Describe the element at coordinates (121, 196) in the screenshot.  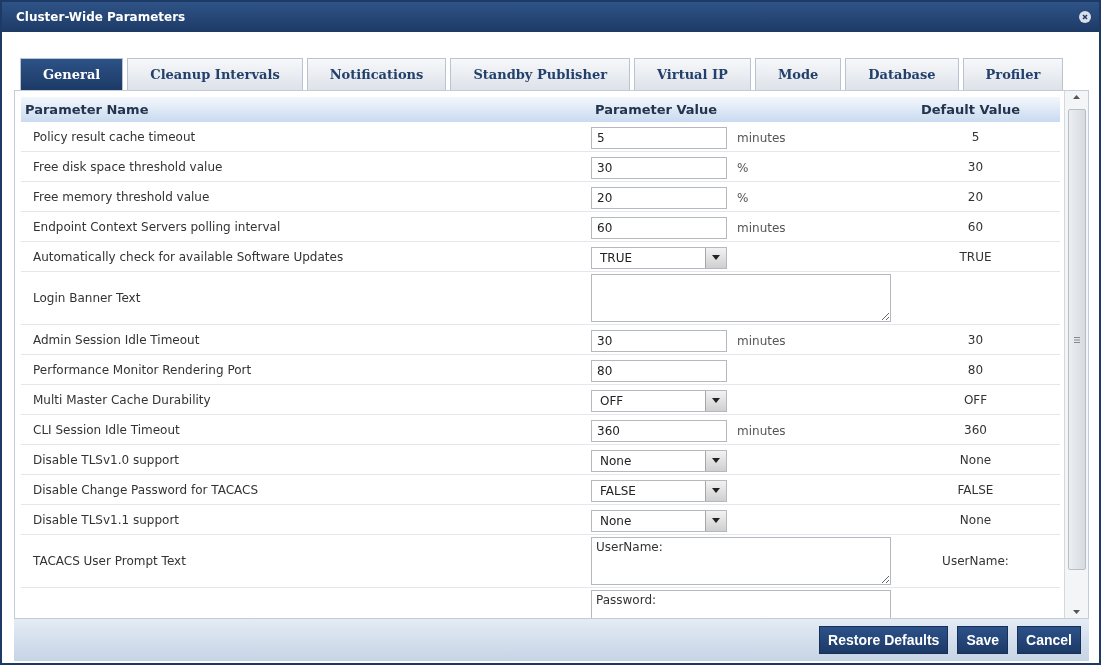
I see `parameter-name: Free memory threshold value` at that location.